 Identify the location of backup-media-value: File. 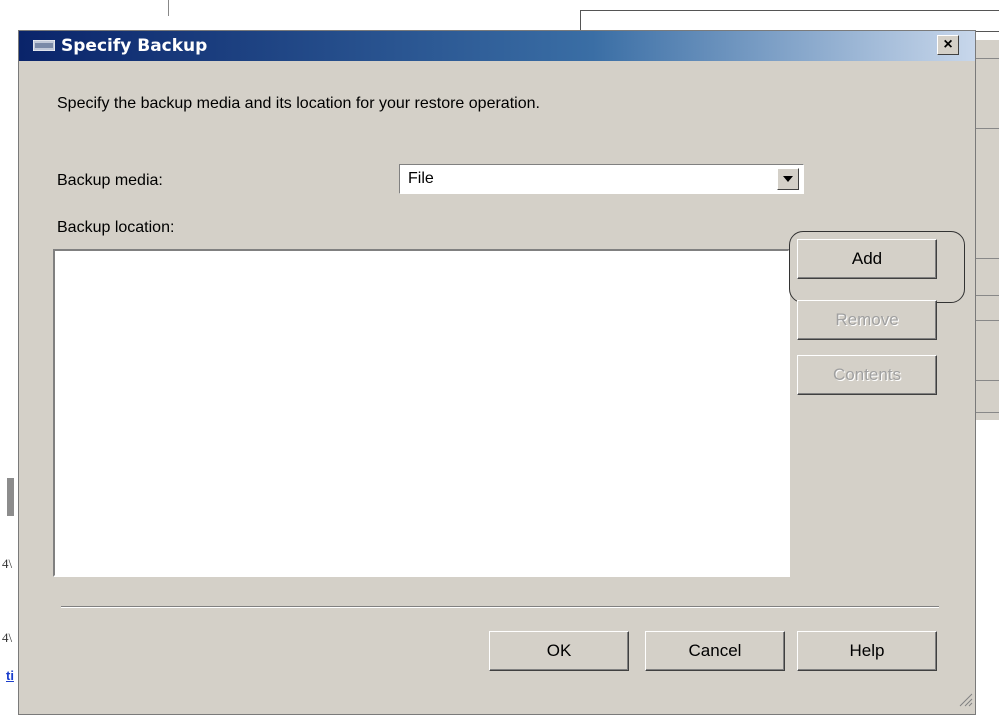
(421, 178).